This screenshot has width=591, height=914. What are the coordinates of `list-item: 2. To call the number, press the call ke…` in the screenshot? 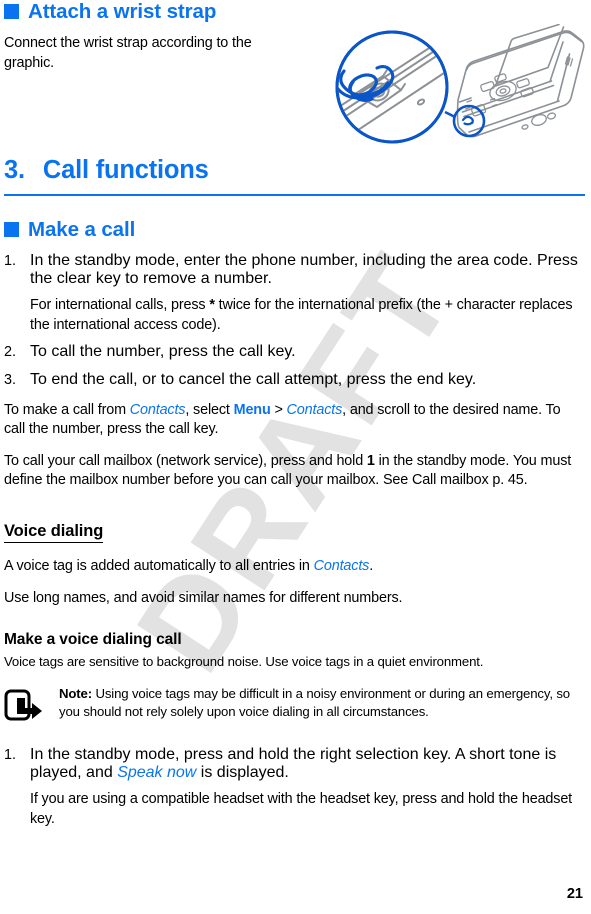 It's located at (294, 353).